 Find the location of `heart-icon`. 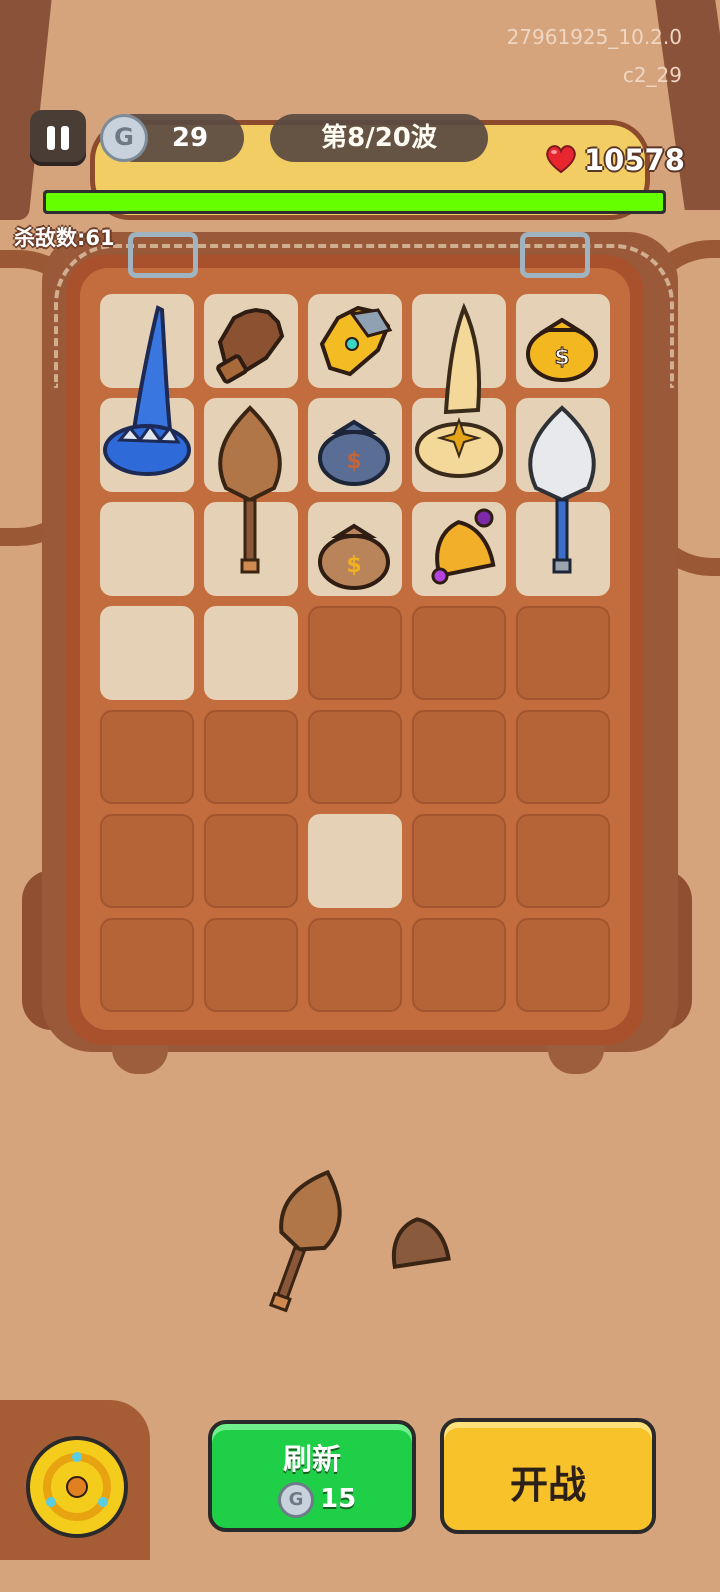

heart-icon is located at coordinates (561, 159).